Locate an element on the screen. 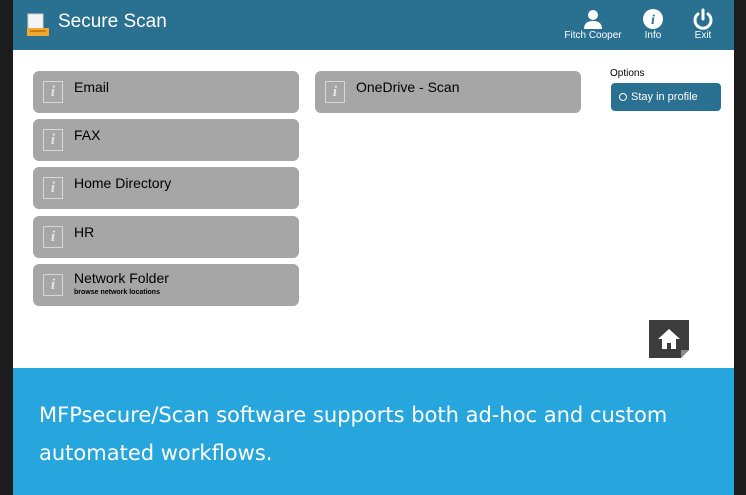 This screenshot has width=746, height=495. tile-label: Email is located at coordinates (92, 87).